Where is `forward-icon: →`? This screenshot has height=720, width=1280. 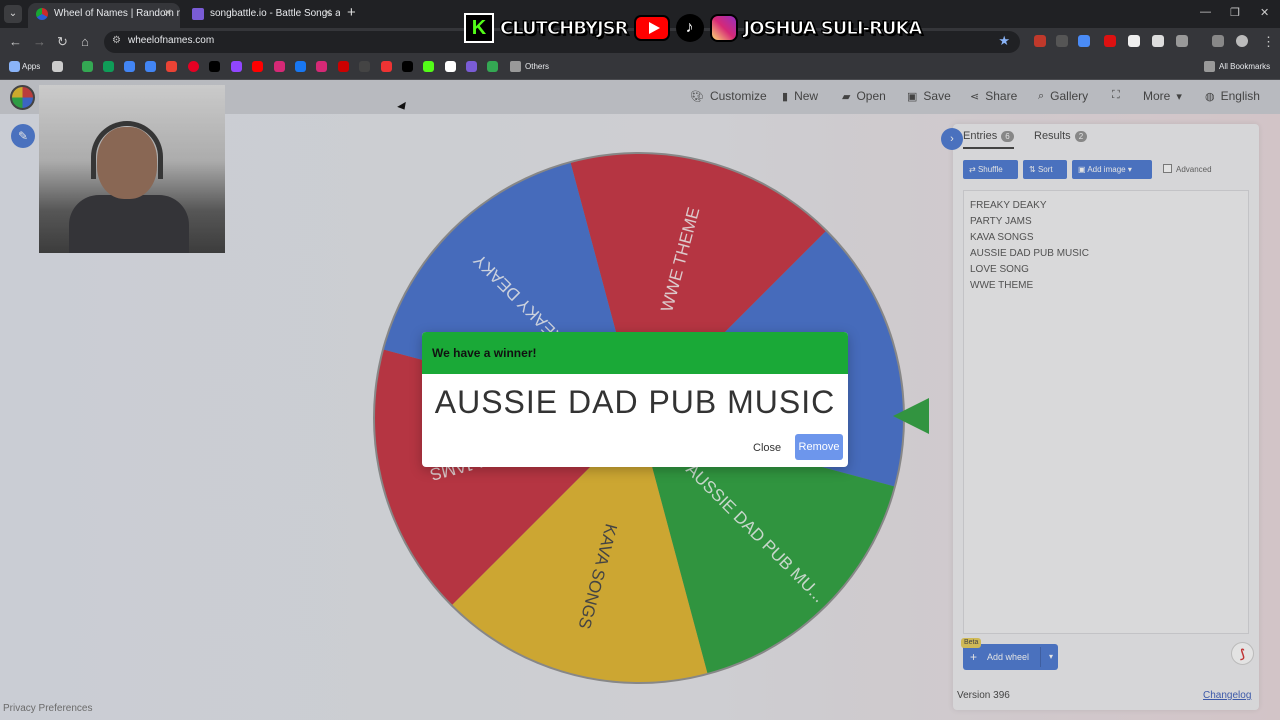 forward-icon: → is located at coordinates (39, 41).